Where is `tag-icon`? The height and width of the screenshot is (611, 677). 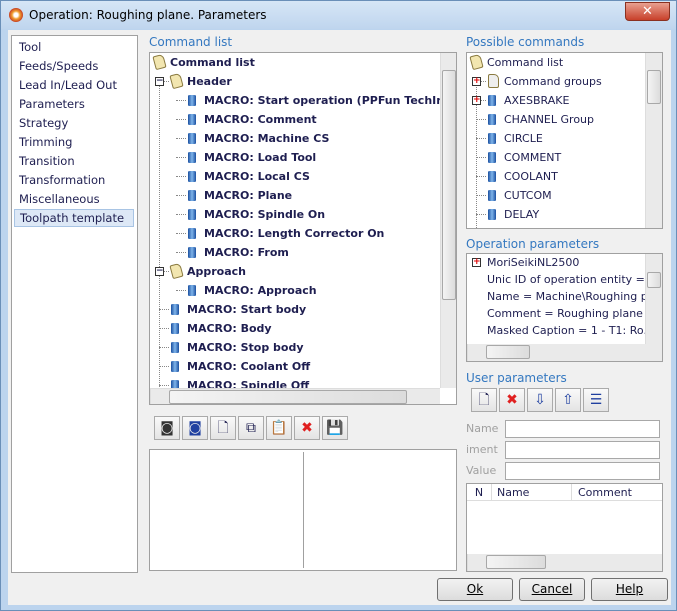 tag-icon is located at coordinates (176, 81).